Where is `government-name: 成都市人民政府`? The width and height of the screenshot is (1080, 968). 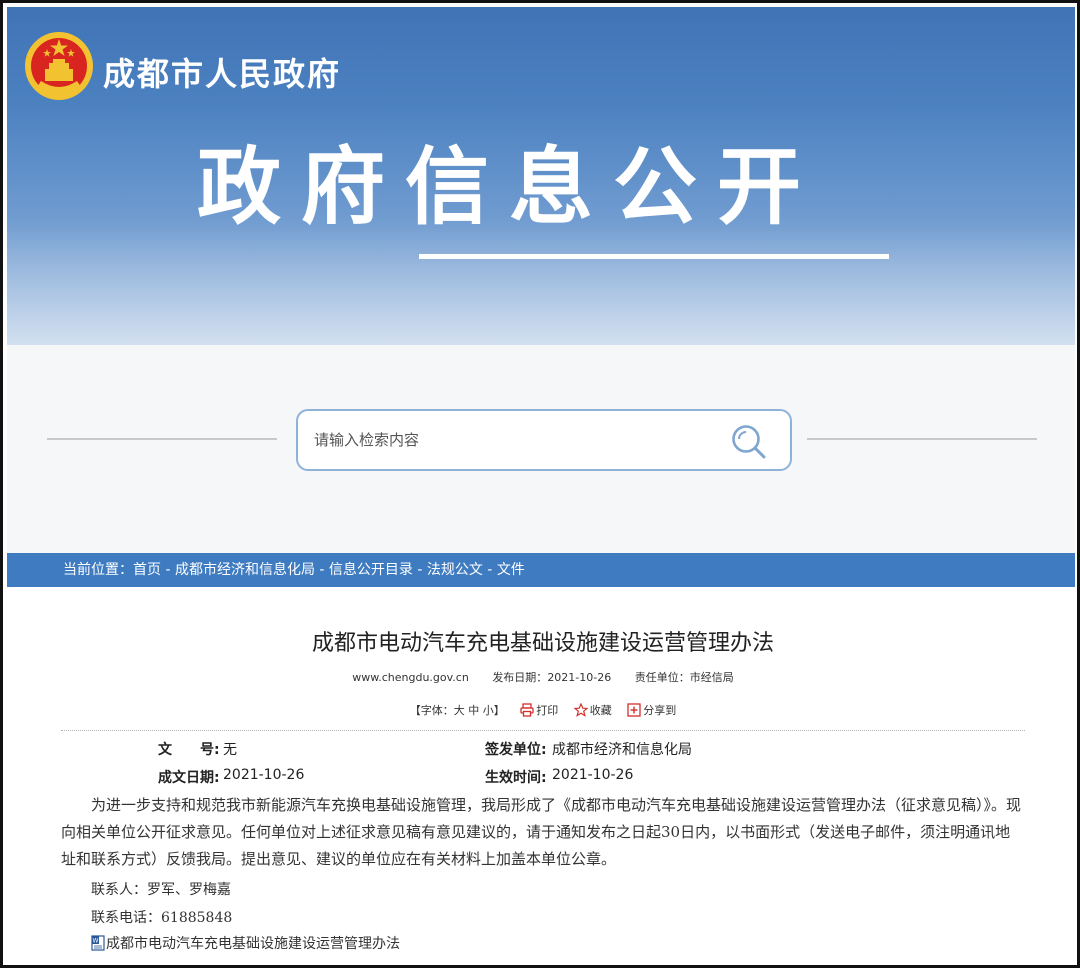 government-name: 成都市人民政府 is located at coordinates (222, 72).